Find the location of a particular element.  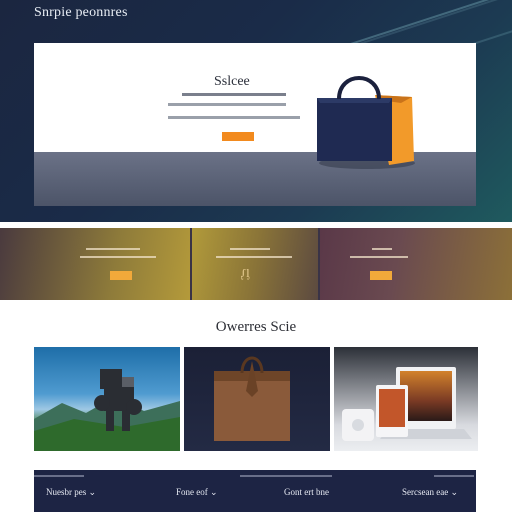

promo-logo-icon: ᶘᶅ is located at coordinates (245, 273).